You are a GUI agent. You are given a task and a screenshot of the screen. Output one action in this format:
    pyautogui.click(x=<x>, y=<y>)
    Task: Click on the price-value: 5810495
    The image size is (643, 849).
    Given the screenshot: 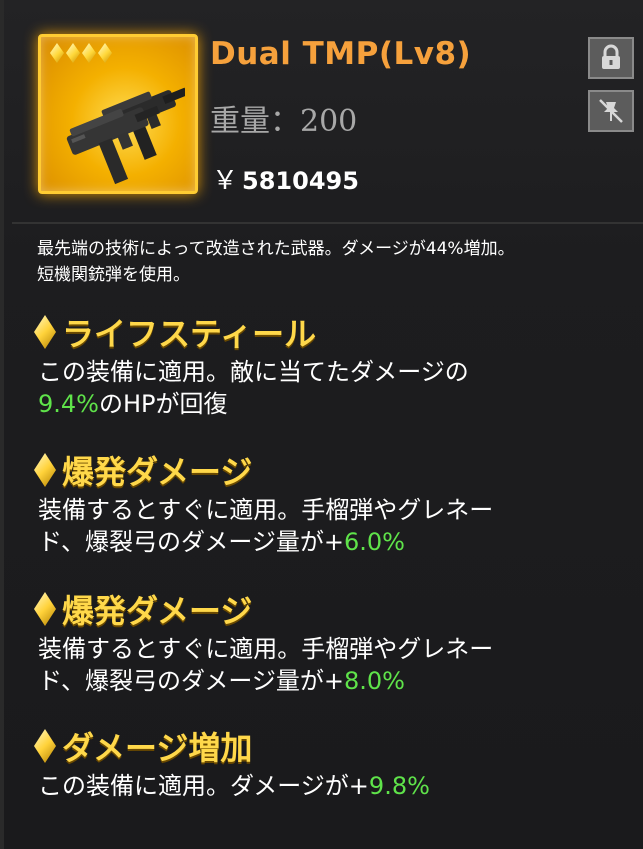 What is the action you would take?
    pyautogui.click(x=300, y=181)
    